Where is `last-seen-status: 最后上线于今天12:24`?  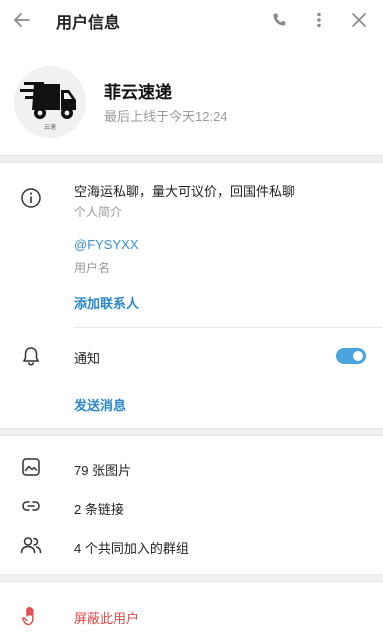
last-seen-status: 最后上线于今天12:24 is located at coordinates (166, 116).